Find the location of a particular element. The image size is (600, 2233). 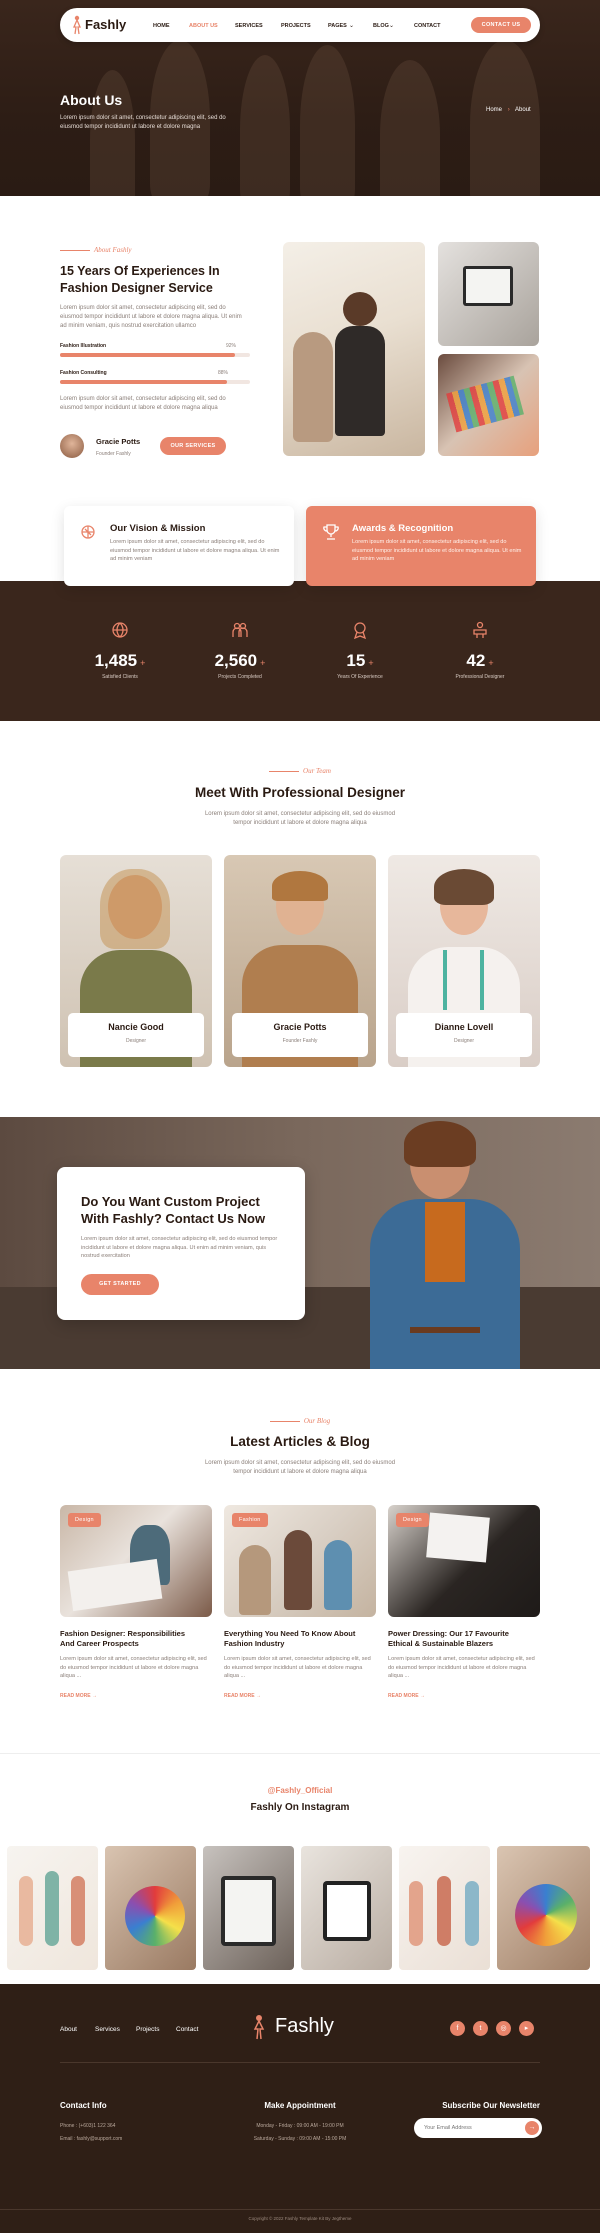

footer-link: Projects is located at coordinates (147, 2029).